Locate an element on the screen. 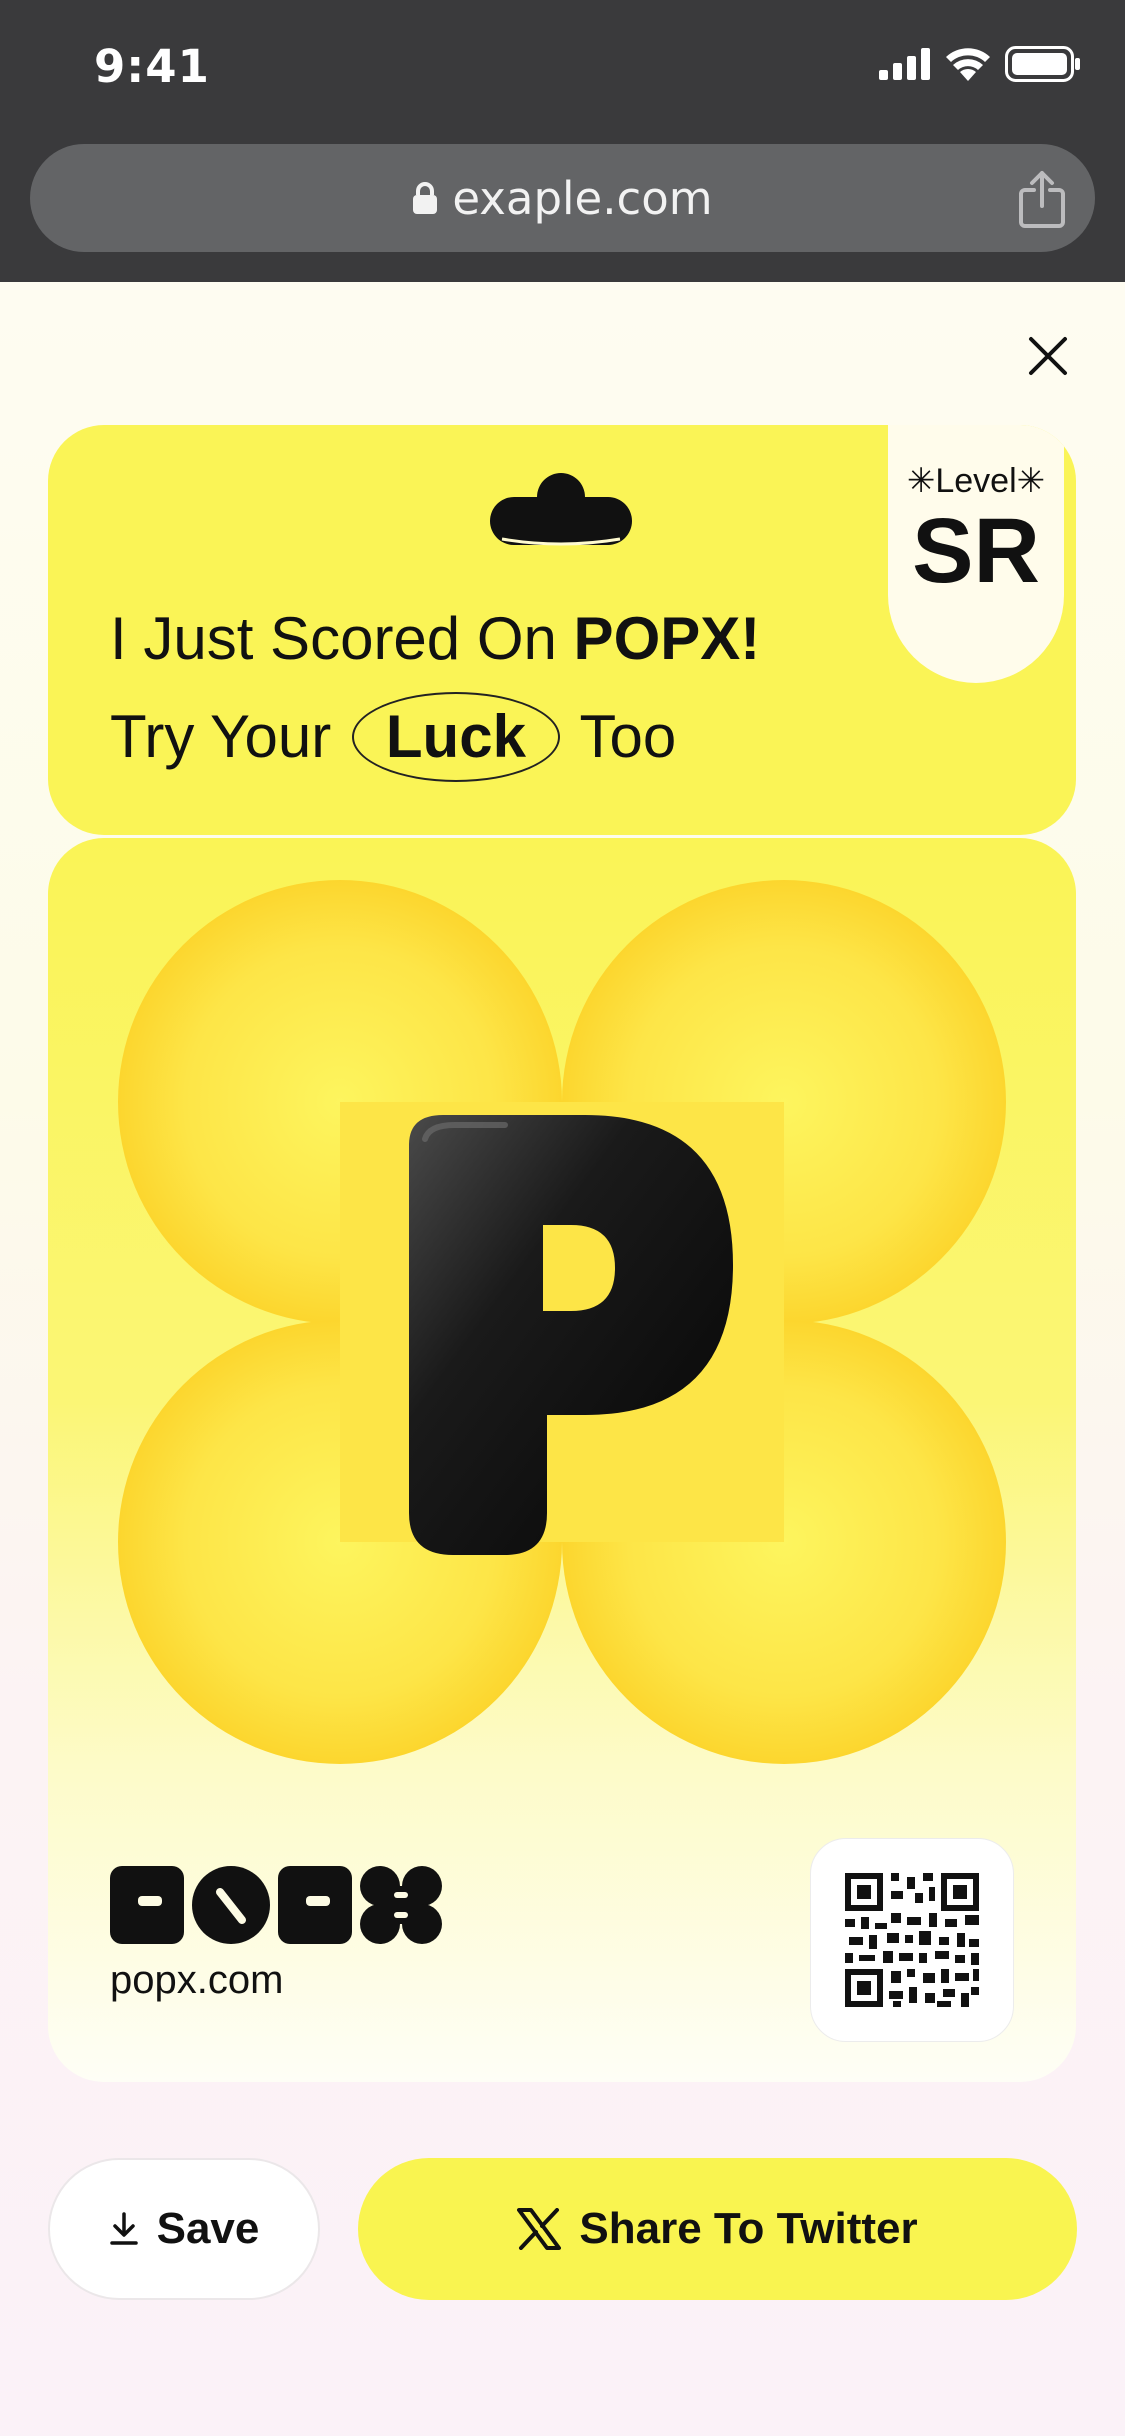 The image size is (1125, 2436). qr-code-icon is located at coordinates (912, 1940).